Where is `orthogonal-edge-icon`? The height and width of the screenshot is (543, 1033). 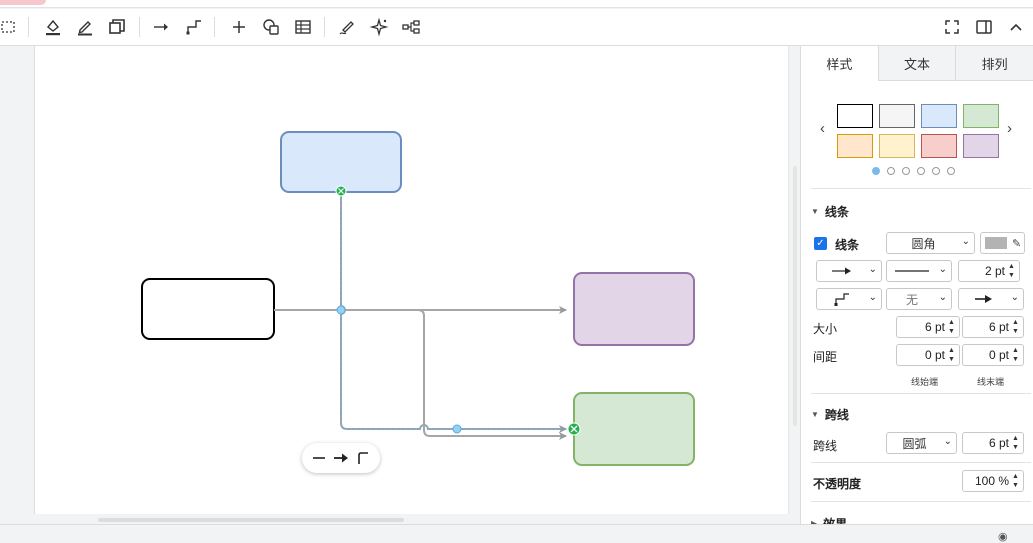
orthogonal-edge-icon is located at coordinates (363, 458).